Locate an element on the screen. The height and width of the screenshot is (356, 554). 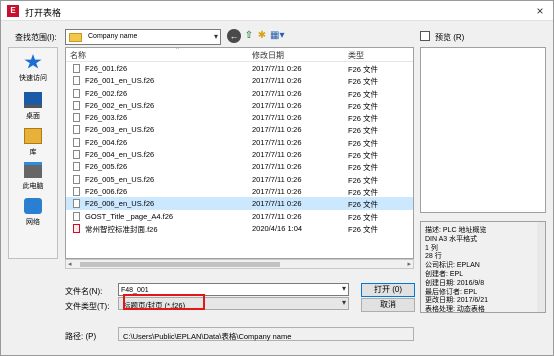
column-type: 类型 is located at coordinates (356, 55).